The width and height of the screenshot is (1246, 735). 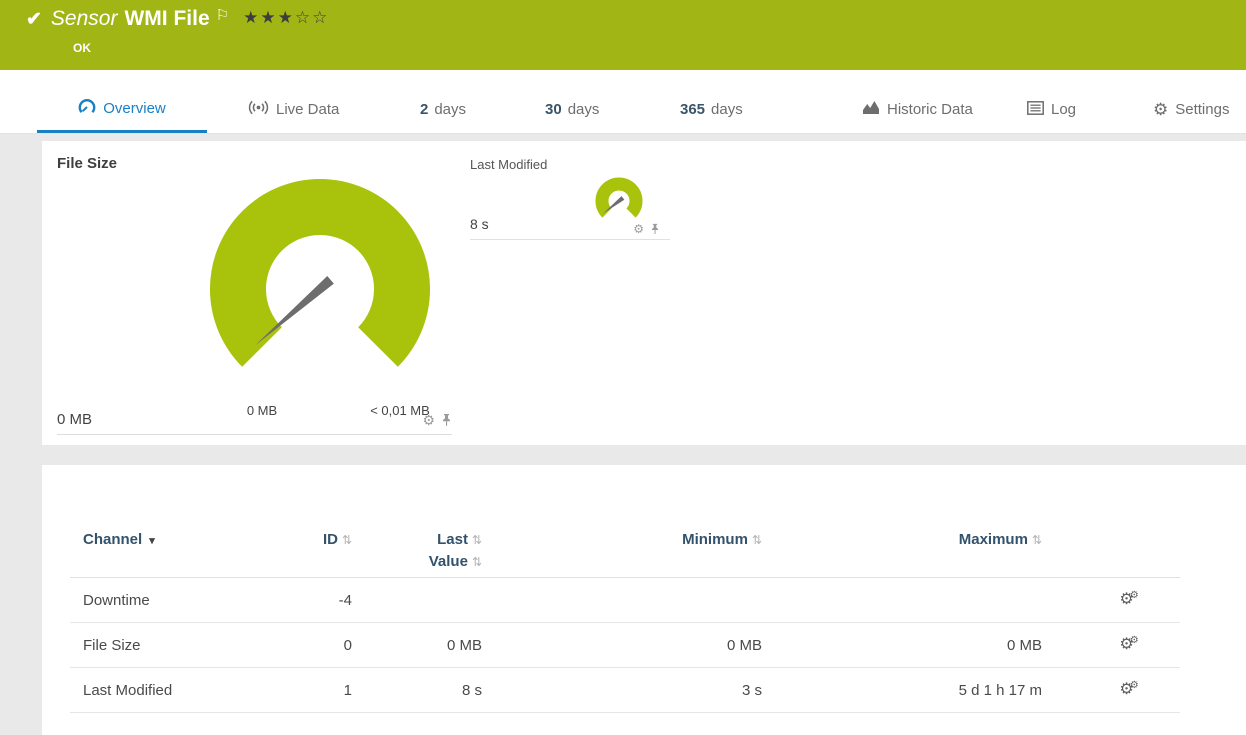 I want to click on gauge-title: File Size, so click(x=87, y=163).